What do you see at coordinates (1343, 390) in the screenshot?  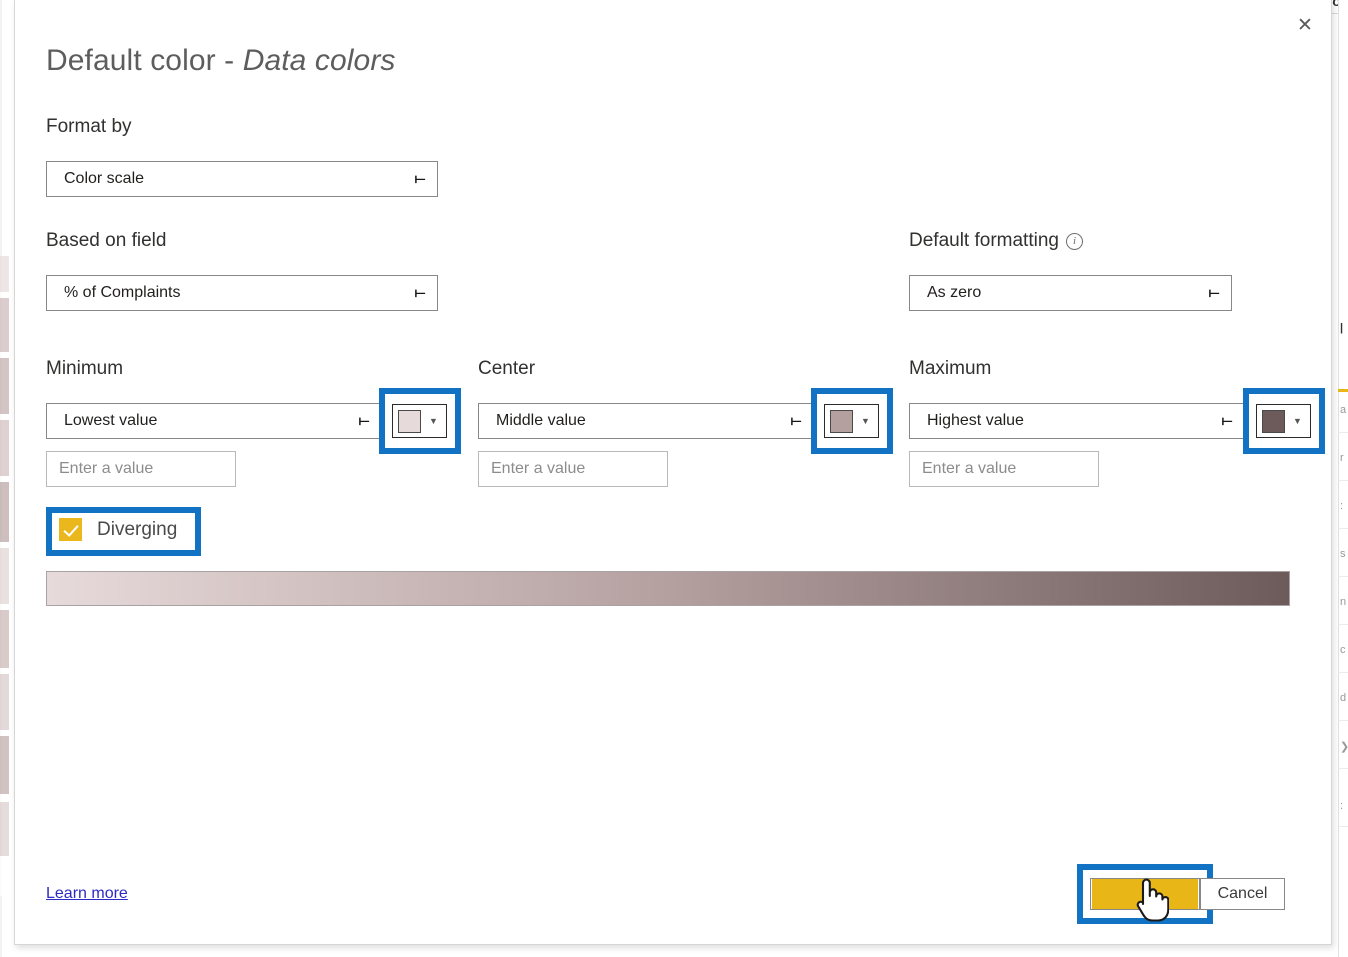 I see `panel-accent-bar` at bounding box center [1343, 390].